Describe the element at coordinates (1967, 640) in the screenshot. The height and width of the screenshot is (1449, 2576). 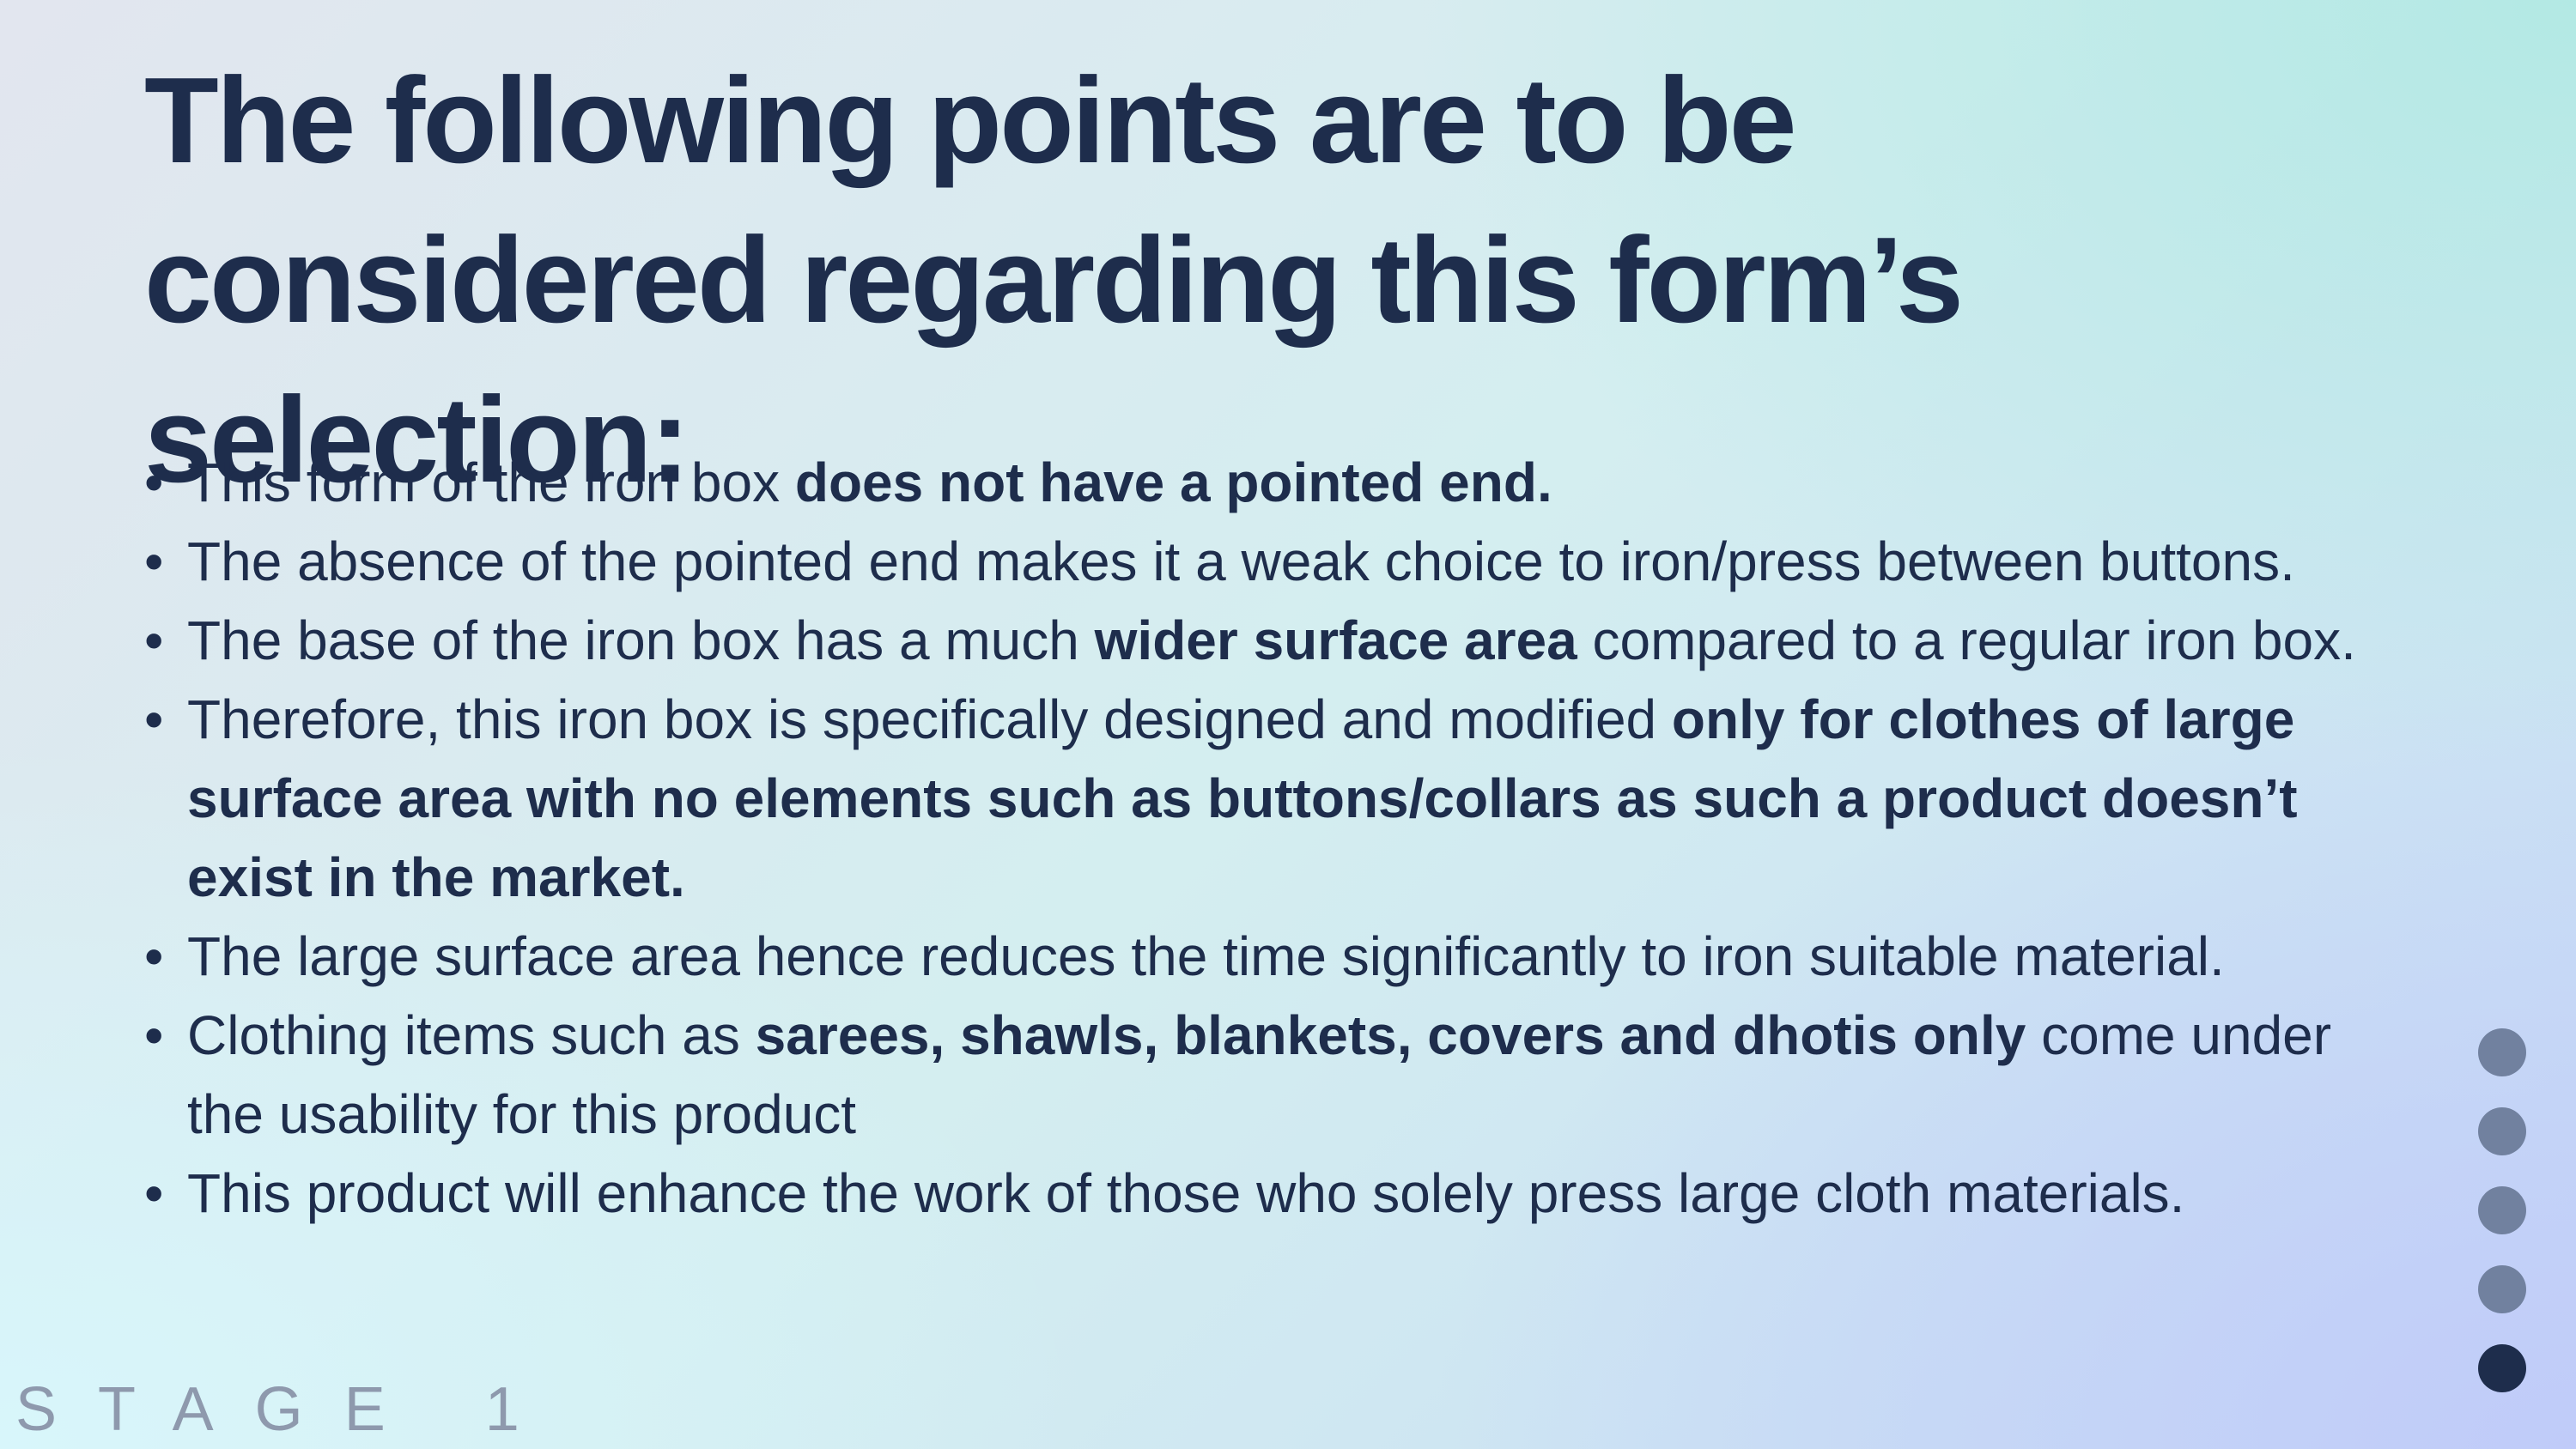
I see `bullet-text: compared to a regular iron box.` at that location.